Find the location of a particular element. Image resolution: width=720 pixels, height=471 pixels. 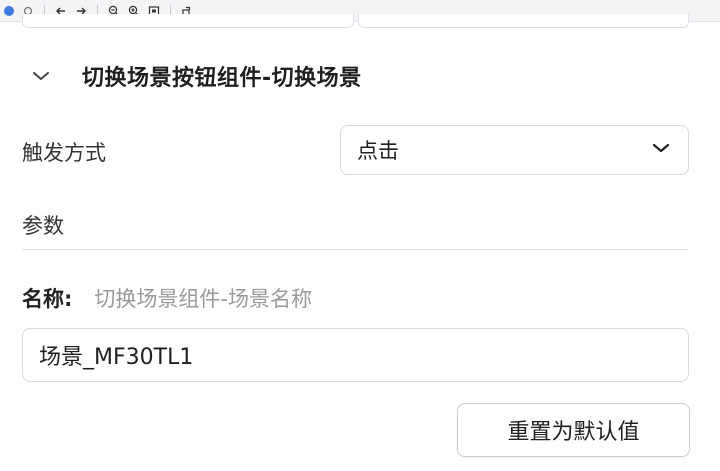

name-row: 名称: 切换场景组件-场景名称 is located at coordinates (167, 298).